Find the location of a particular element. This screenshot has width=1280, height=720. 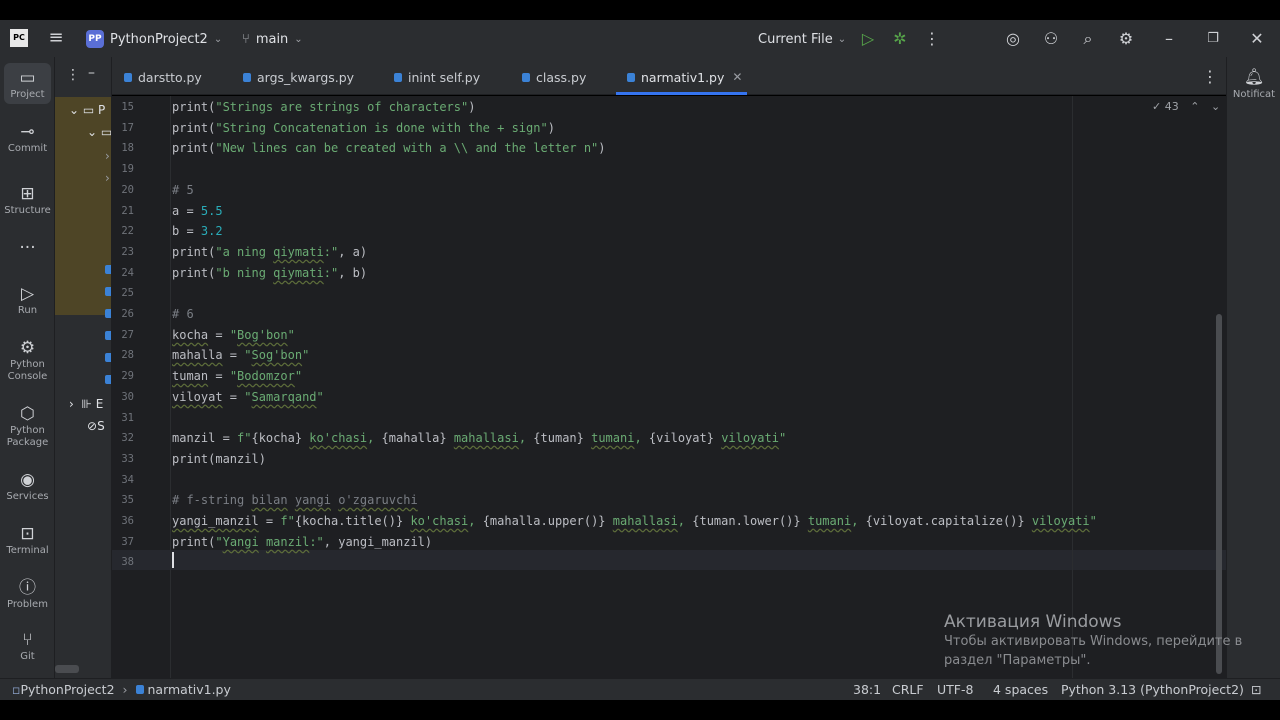

watermark-line1: Чтобы активировать Windows, перейдите в is located at coordinates (1093, 641).